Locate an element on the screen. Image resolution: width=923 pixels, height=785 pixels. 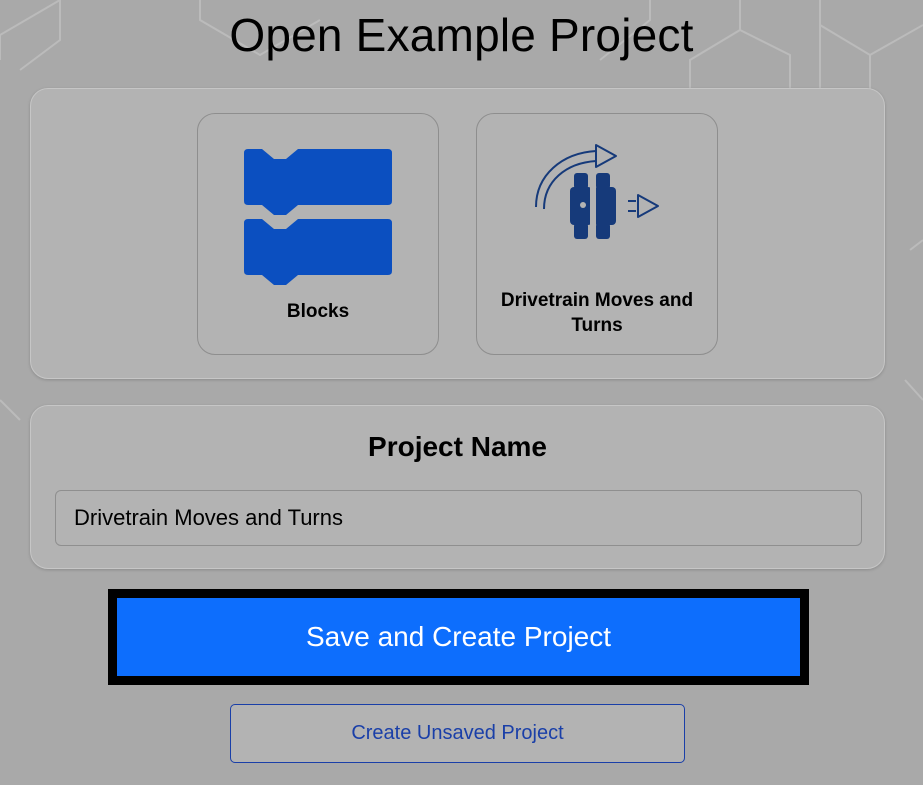
example-card-blocks: Blocks is located at coordinates (318, 234).